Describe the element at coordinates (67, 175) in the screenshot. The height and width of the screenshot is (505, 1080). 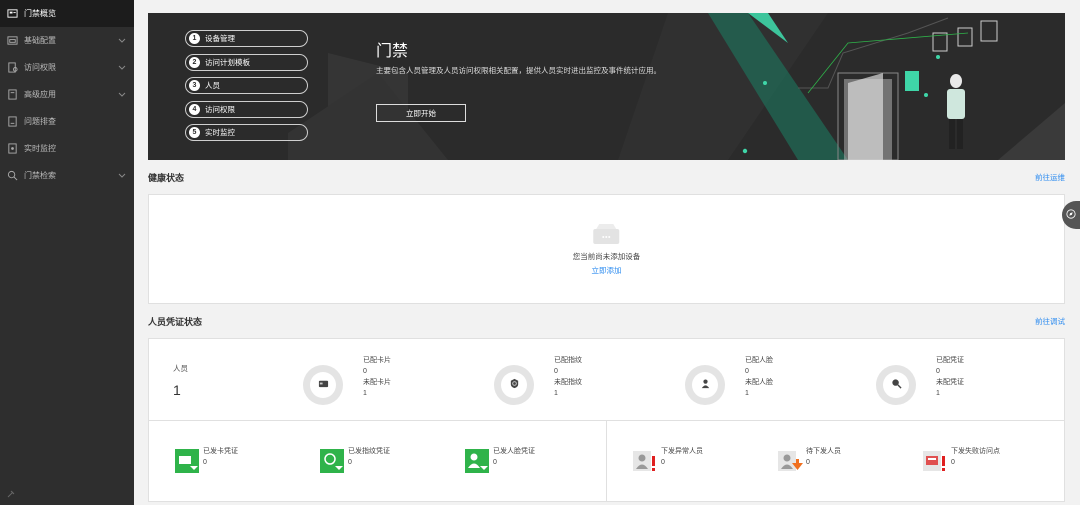
I see `sidebar-item-search: 门禁检索` at that location.